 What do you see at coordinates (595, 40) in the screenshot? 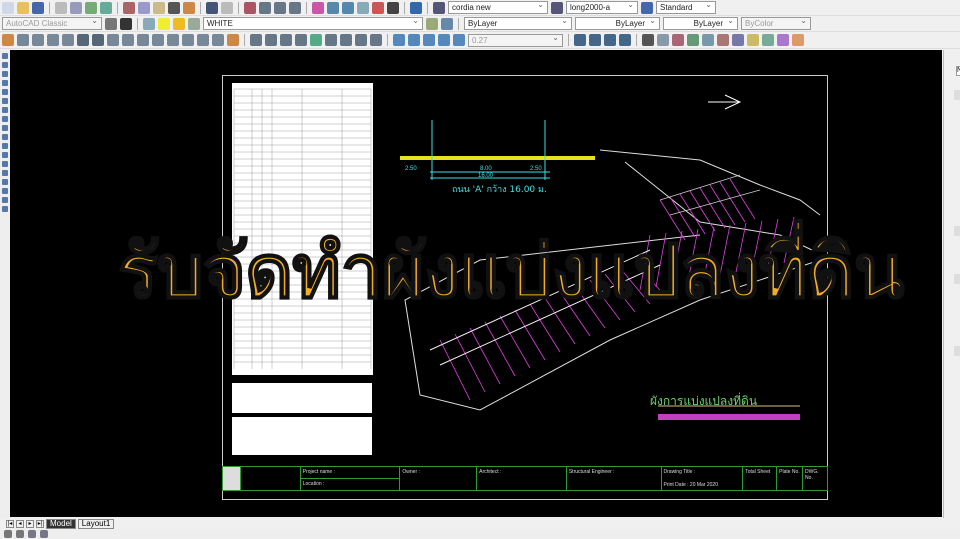
I see `send-back-icon` at bounding box center [595, 40].